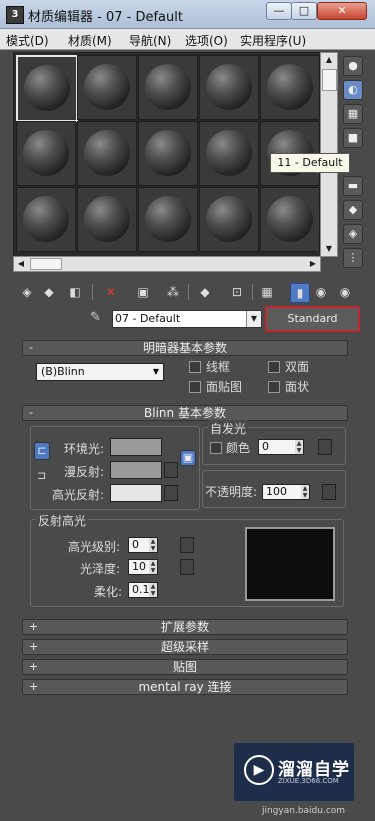 The height and width of the screenshot is (821, 375). What do you see at coordinates (353, 114) in the screenshot?
I see `background-icon: ▦` at bounding box center [353, 114].